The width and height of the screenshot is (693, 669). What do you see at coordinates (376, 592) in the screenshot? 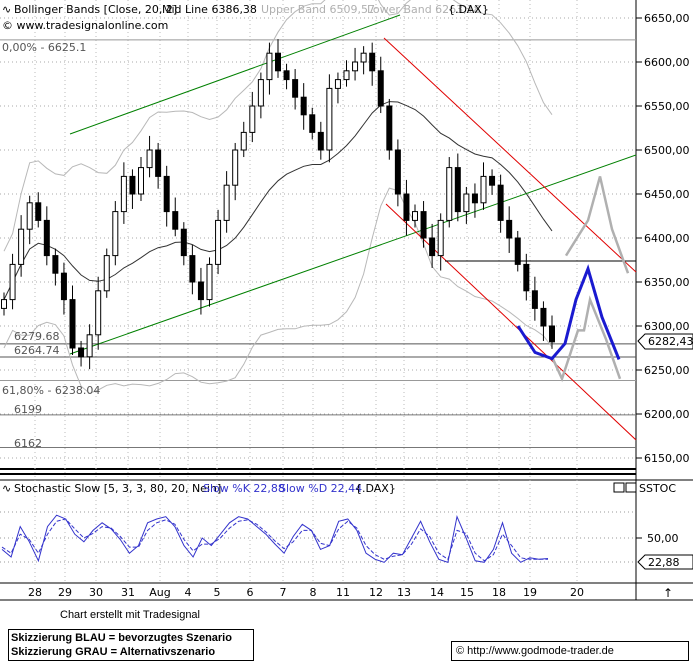
I see `x-axis-label: 12` at bounding box center [376, 592].